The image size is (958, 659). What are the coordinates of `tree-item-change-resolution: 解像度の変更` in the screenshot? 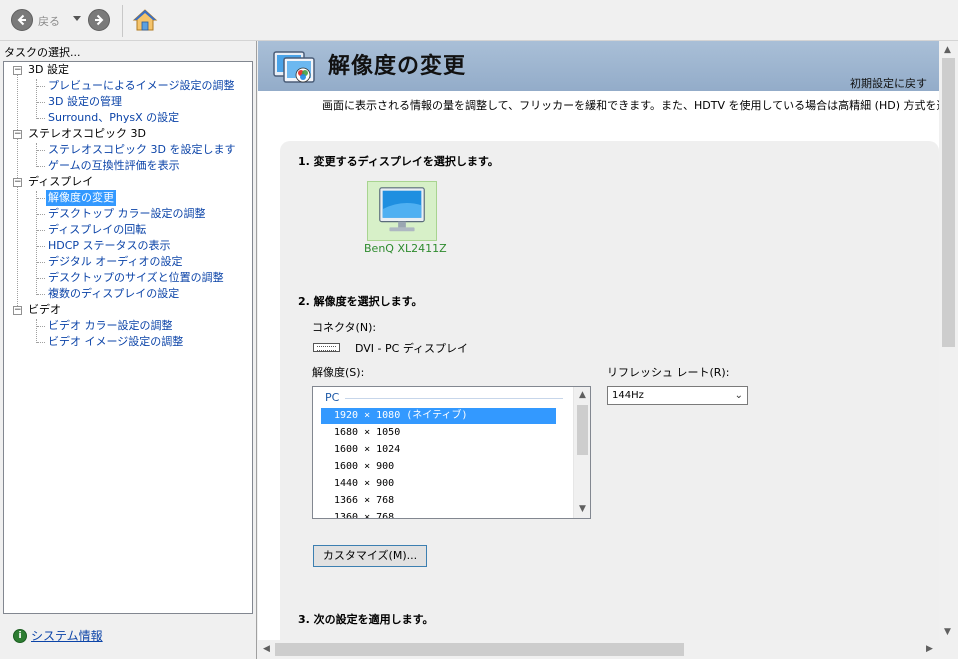 It's located at (81, 198).